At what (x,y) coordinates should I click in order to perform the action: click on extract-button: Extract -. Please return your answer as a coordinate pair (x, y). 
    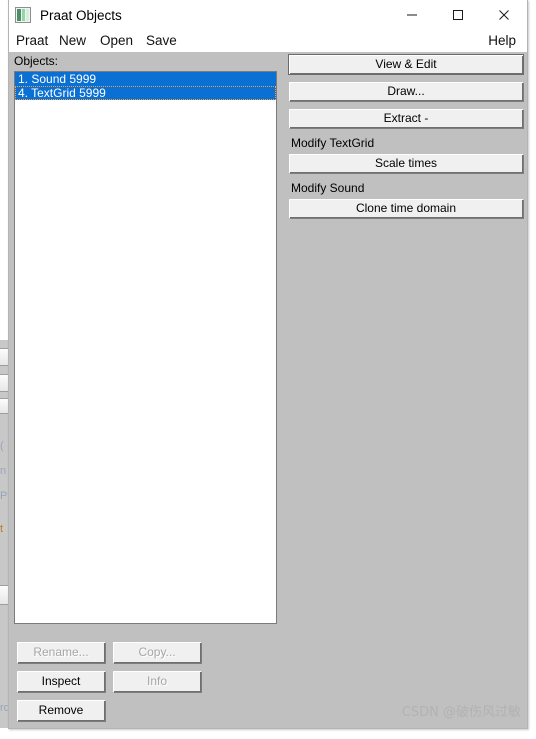
    Looking at the image, I should click on (406, 118).